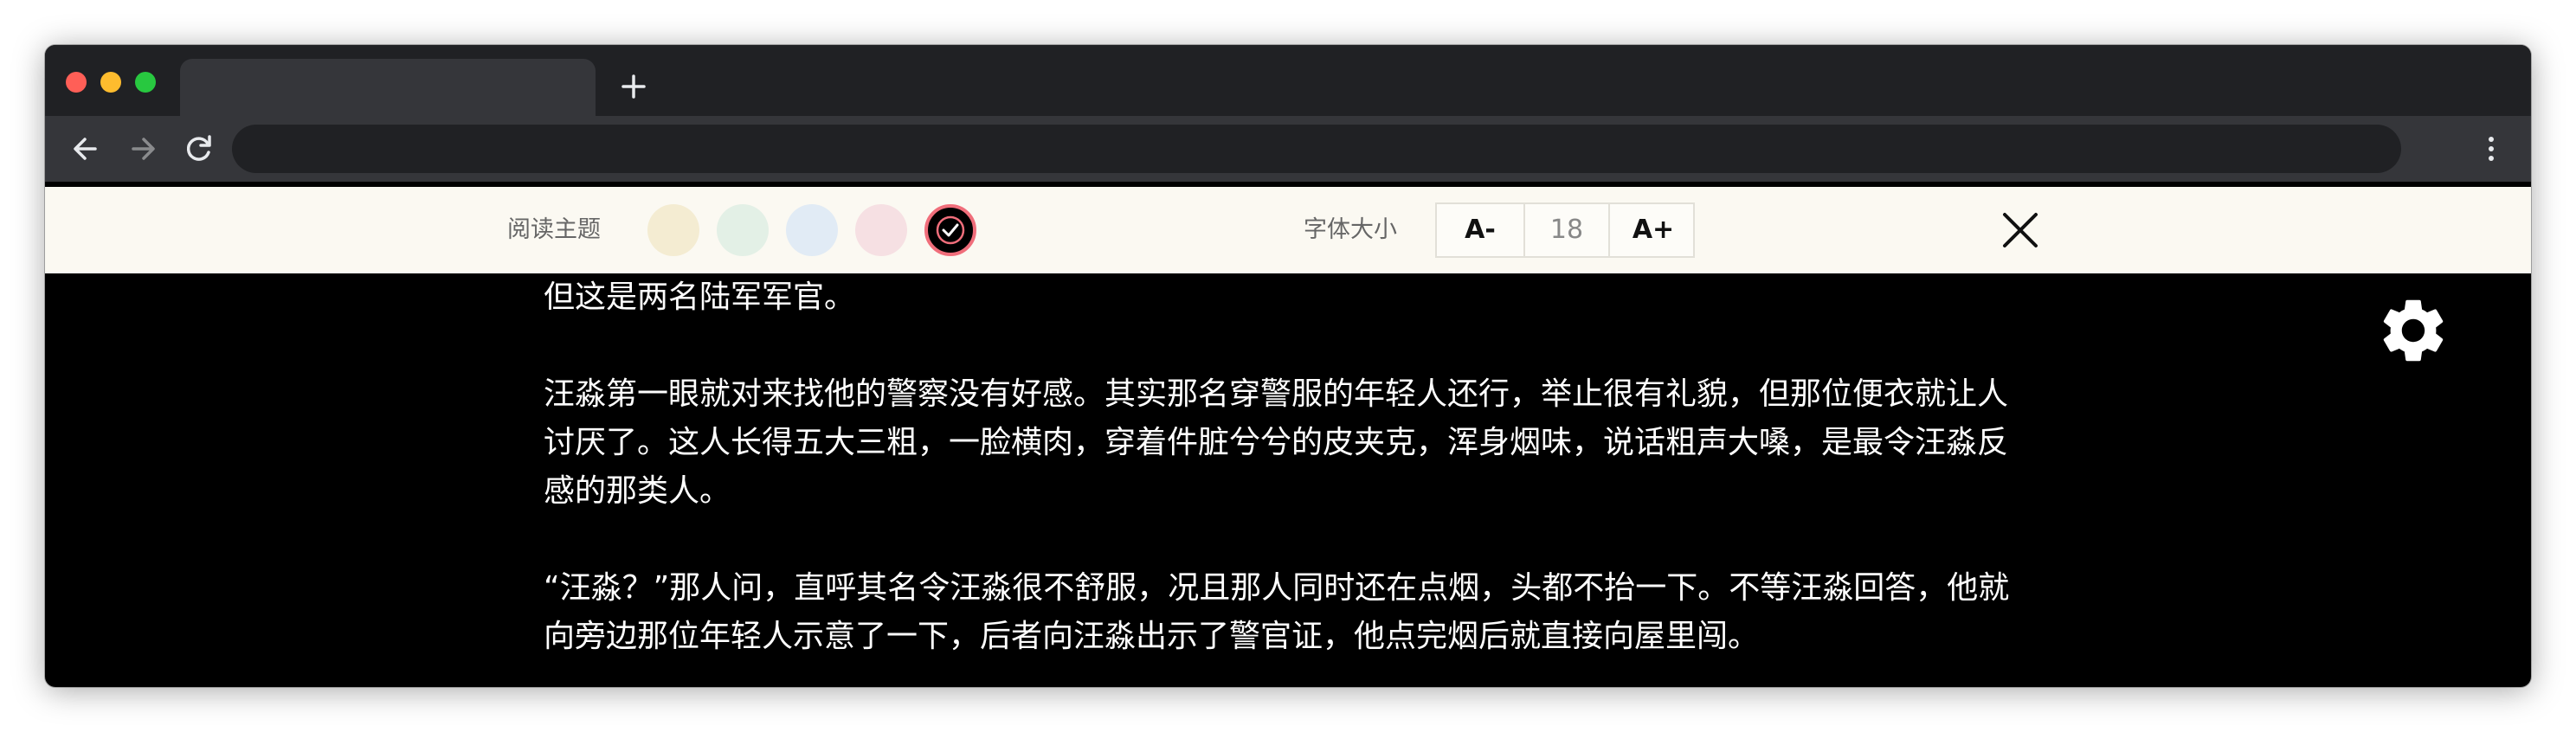 This screenshot has width=2576, height=732. Describe the element at coordinates (881, 230) in the screenshot. I see `theme-swatch-pink` at that location.